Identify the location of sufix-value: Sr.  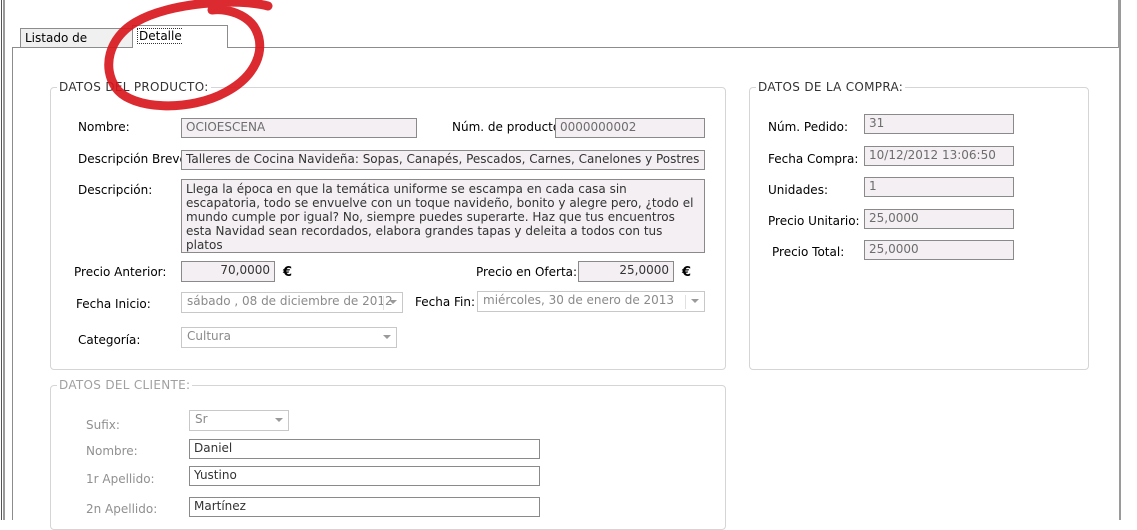
(201, 419).